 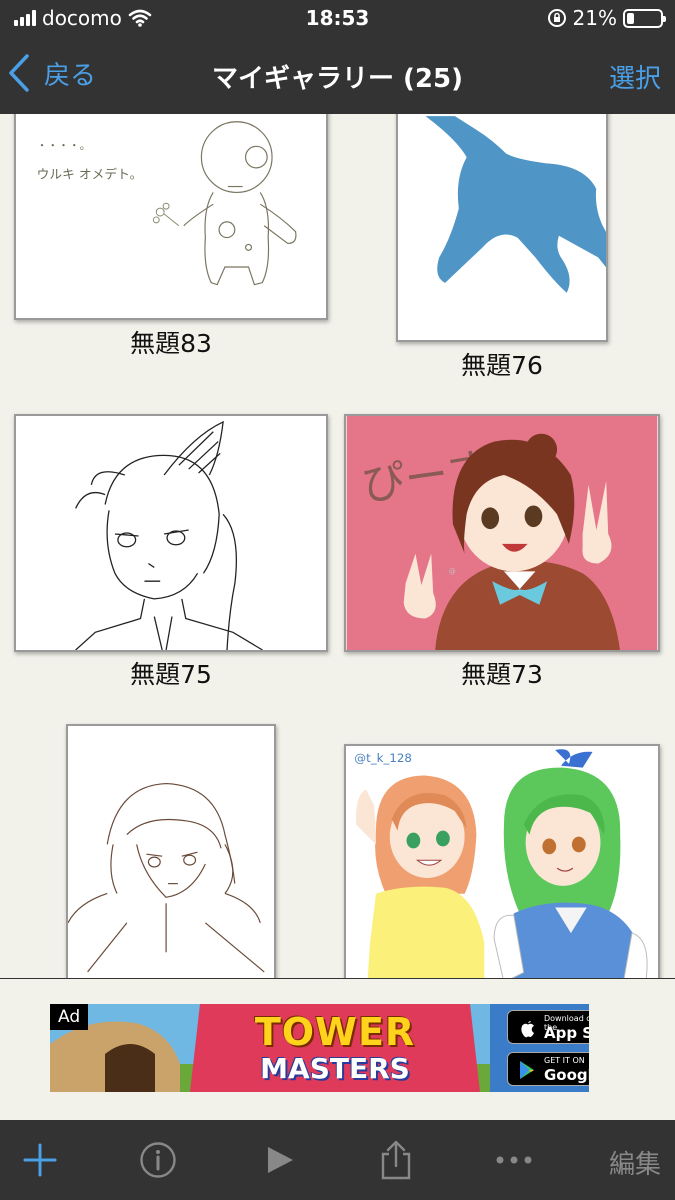 I want to click on plus-icon, so click(x=40, y=1160).